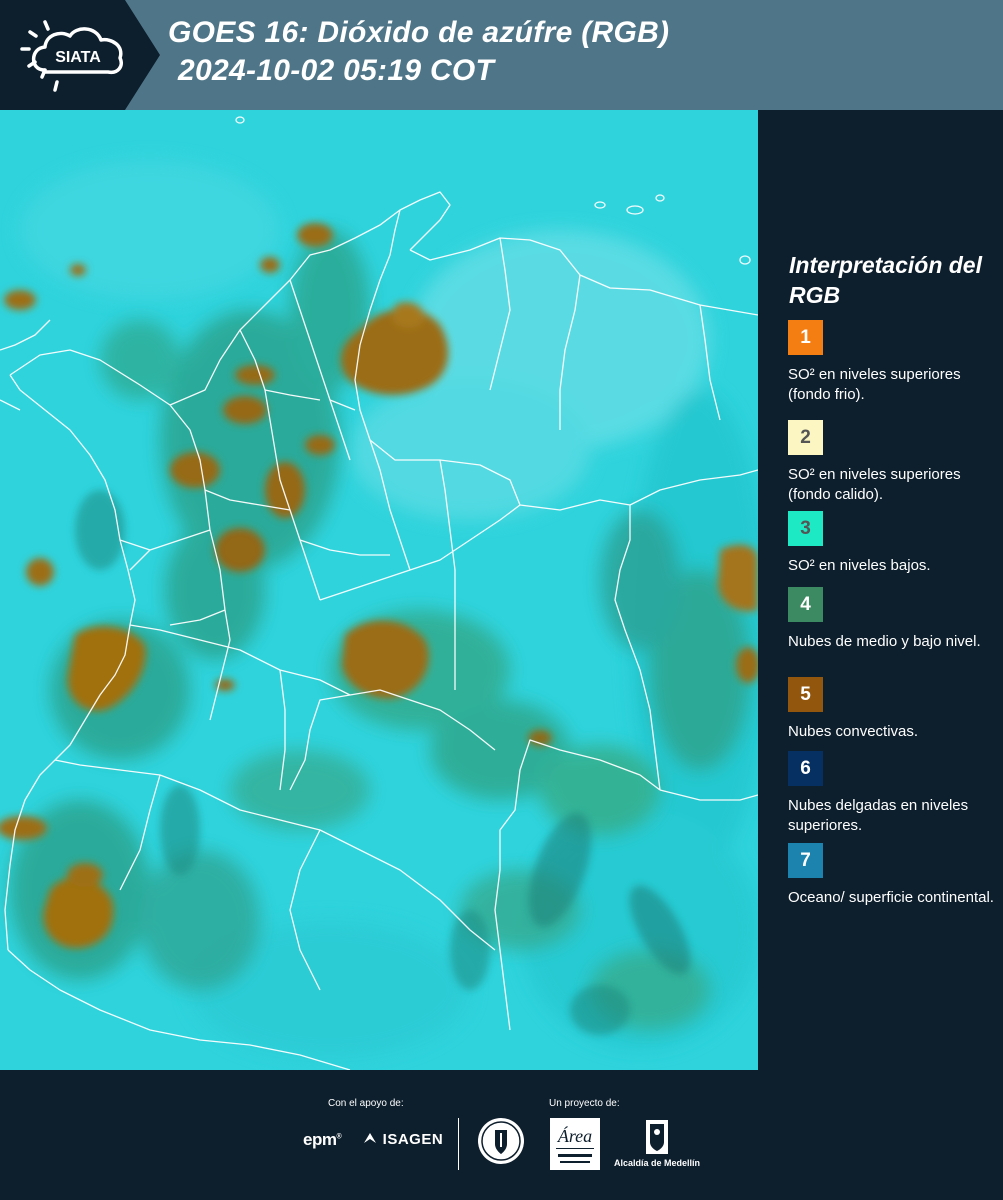 The height and width of the screenshot is (1200, 1003). I want to click on svg-text: Área, so click(574, 1135).